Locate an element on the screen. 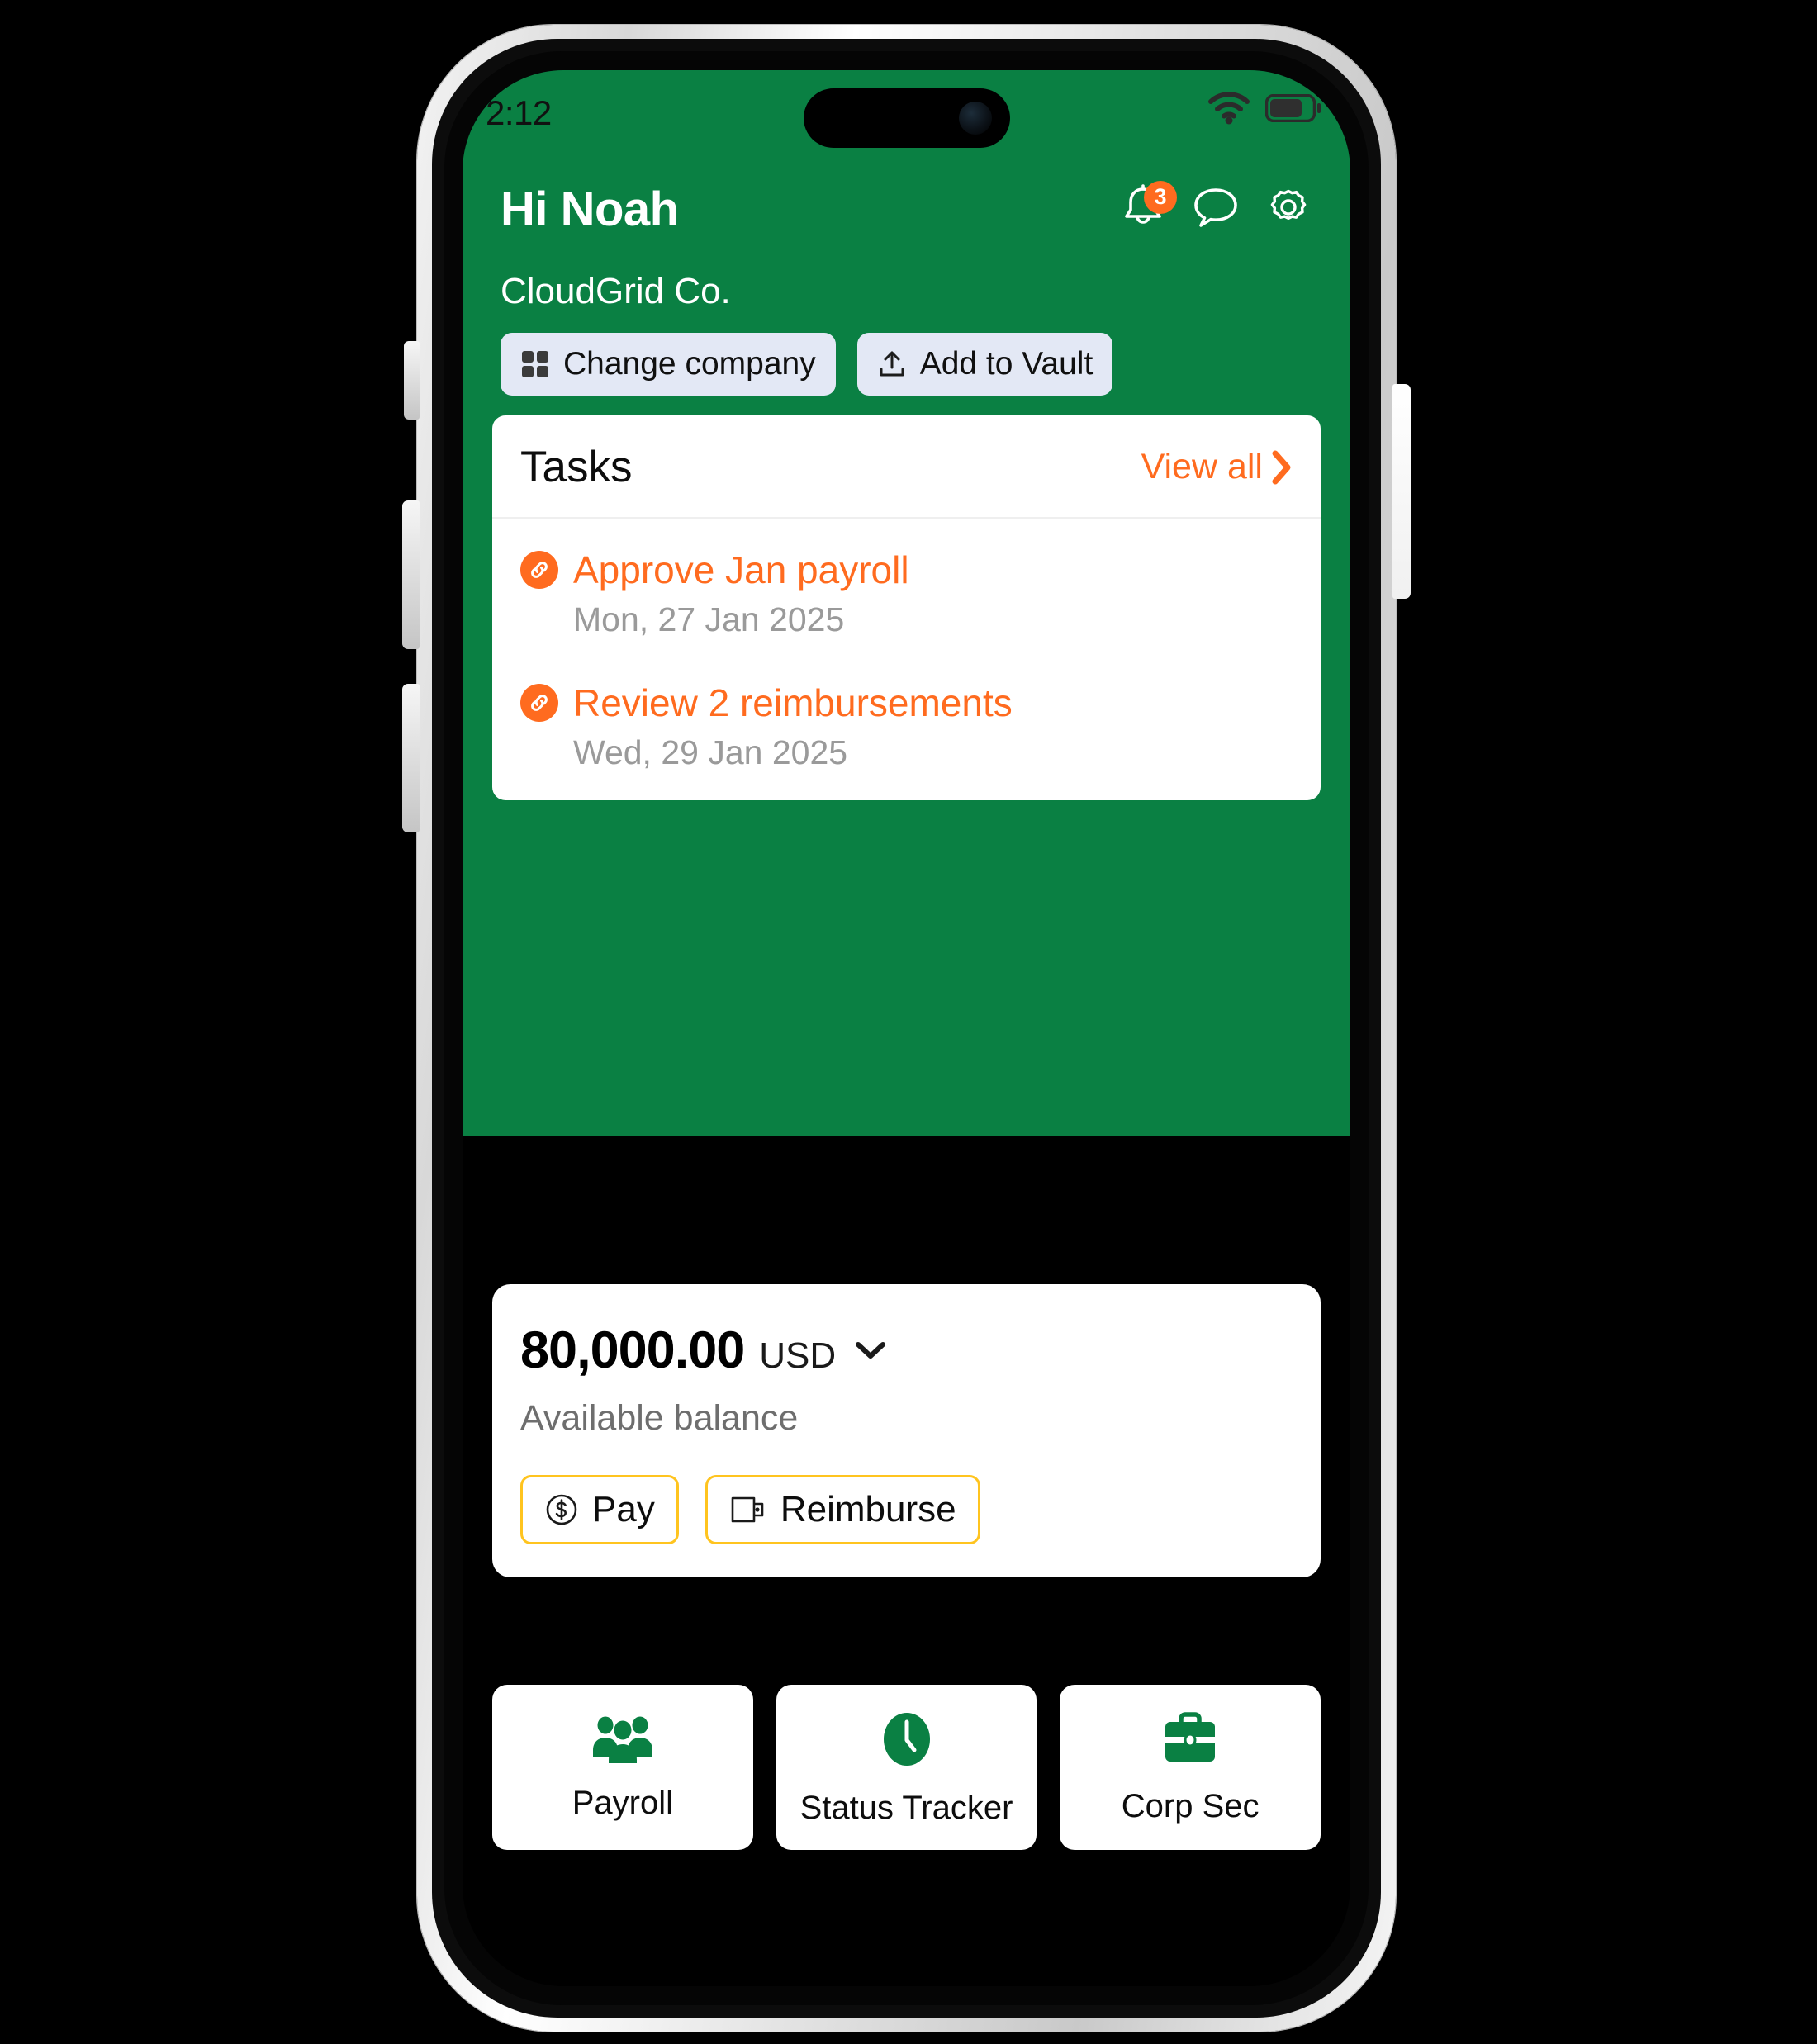 This screenshot has width=1817, height=2044. balance-amount-row: 80,000.00 USD is located at coordinates (906, 1350).